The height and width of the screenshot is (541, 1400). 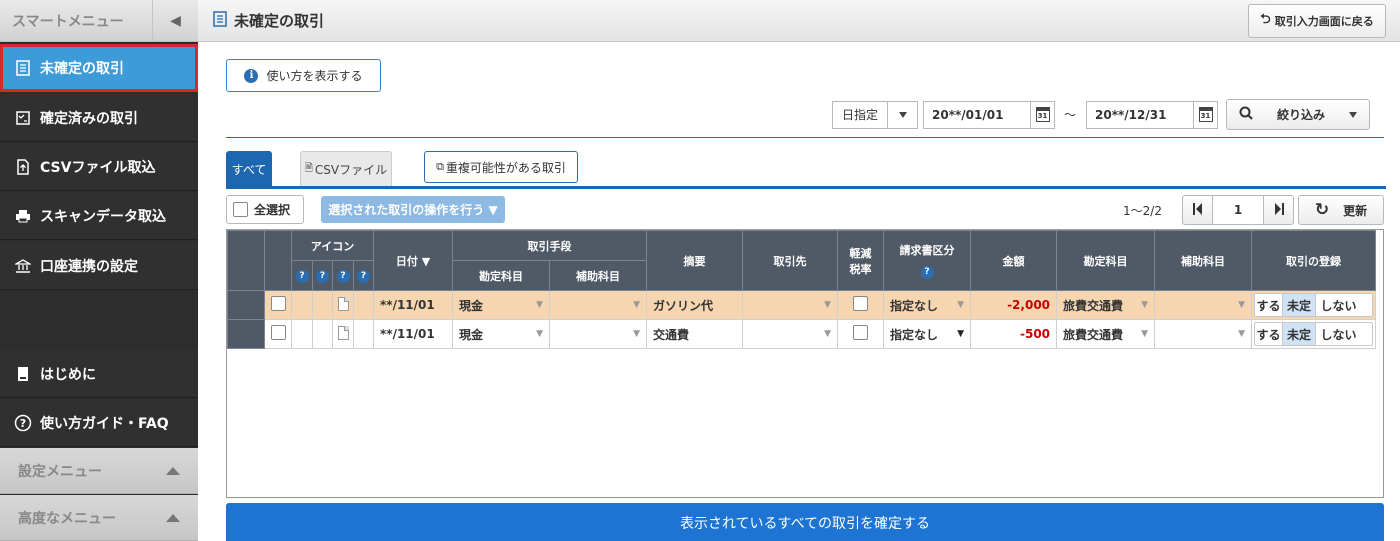 What do you see at coordinates (175, 20) in the screenshot?
I see `sidebar-collapse-button: ◀` at bounding box center [175, 20].